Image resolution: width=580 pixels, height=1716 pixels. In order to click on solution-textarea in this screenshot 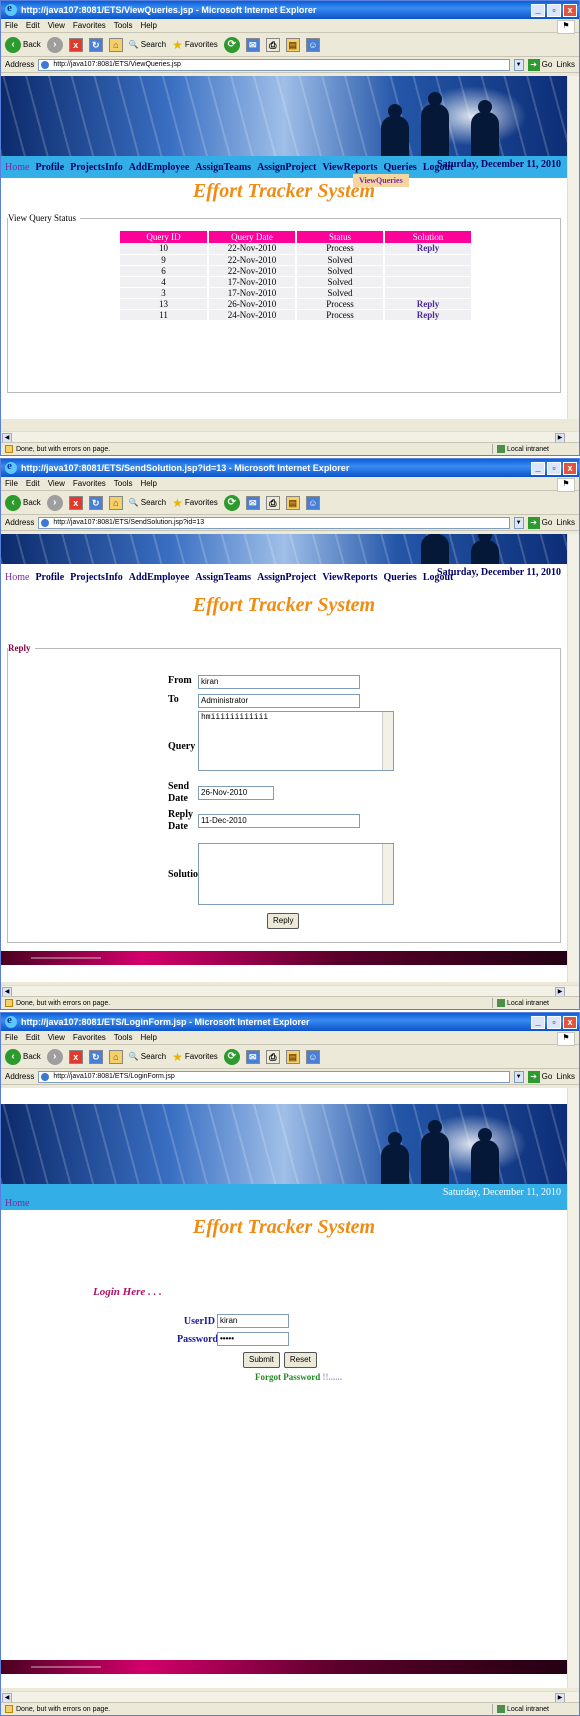, I will do `click(296, 874)`.